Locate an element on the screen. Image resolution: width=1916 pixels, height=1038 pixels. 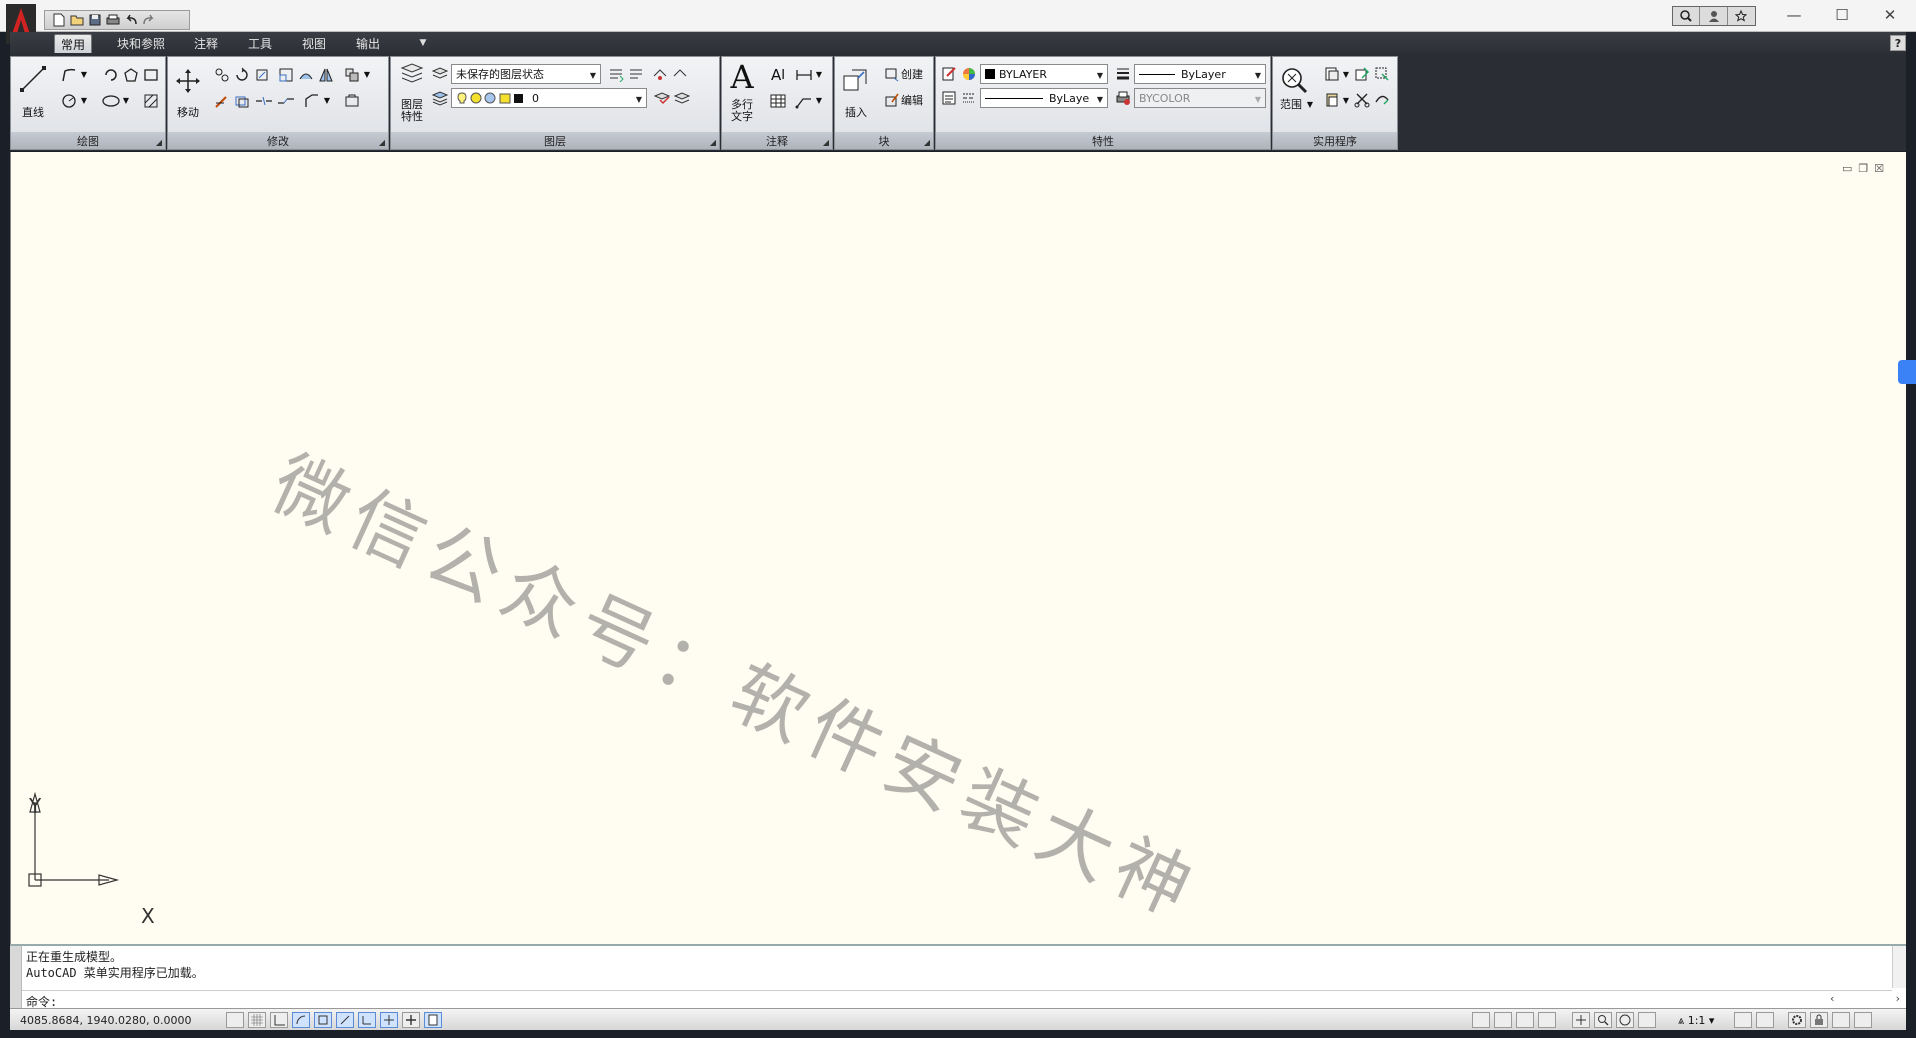
layer-properties-icon is located at coordinates (412, 74).